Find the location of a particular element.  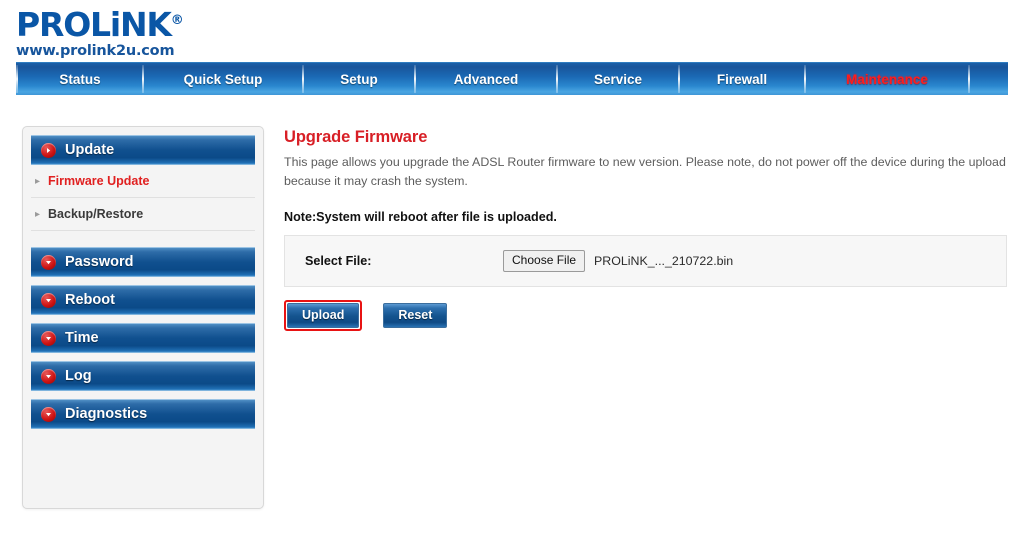

upload-button-highlight: Upload is located at coordinates (323, 315).